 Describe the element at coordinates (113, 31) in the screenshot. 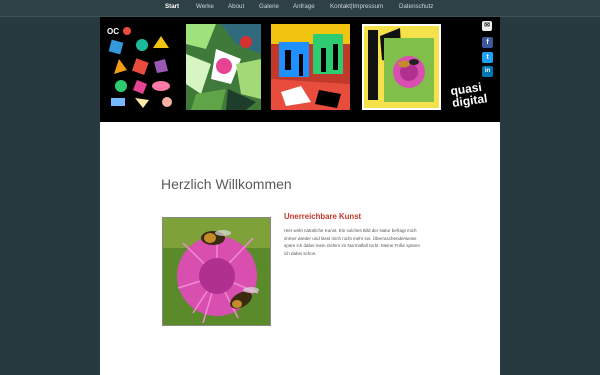

I see `svg-text: OC` at that location.